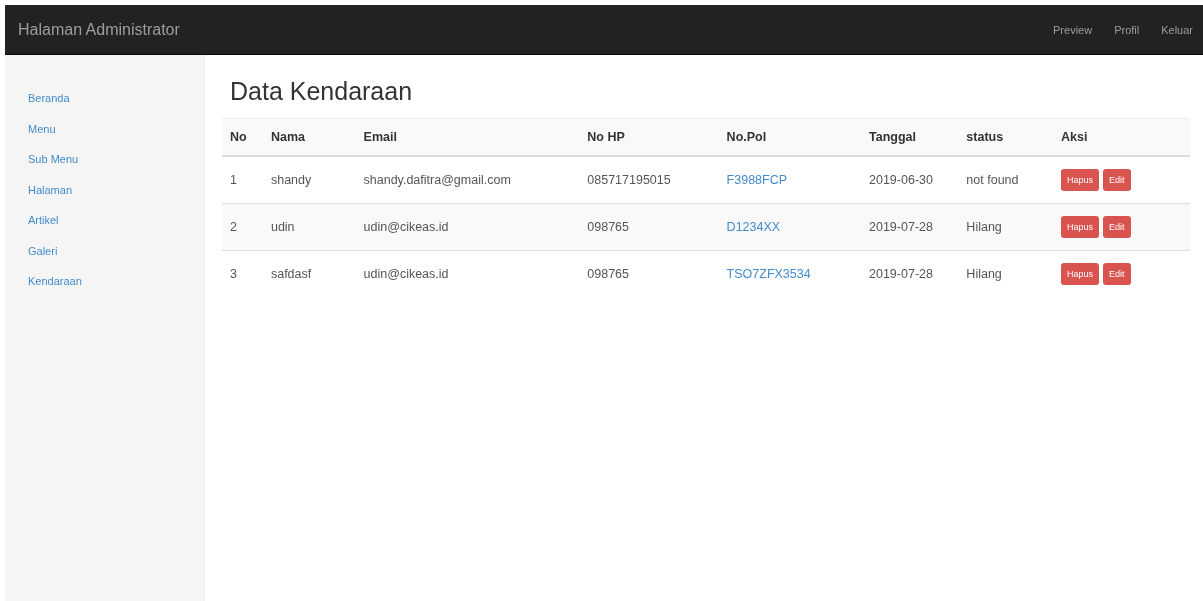 The width and height of the screenshot is (1203, 601). What do you see at coordinates (322, 91) in the screenshot?
I see `page-title: Data Kendaraan` at bounding box center [322, 91].